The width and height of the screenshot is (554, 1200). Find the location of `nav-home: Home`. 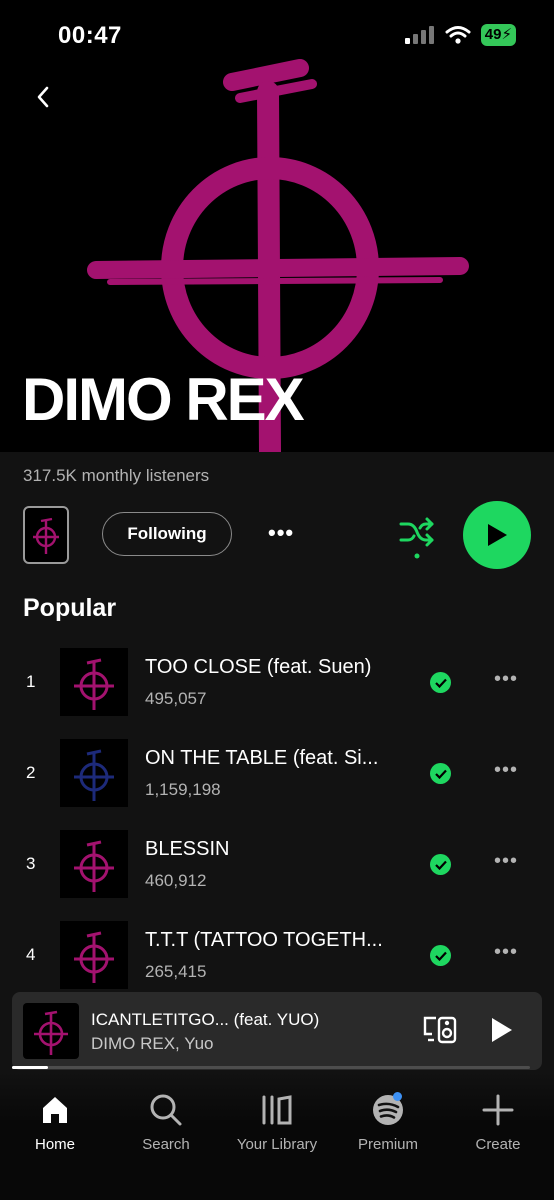

nav-home: Home is located at coordinates (55, 1122).